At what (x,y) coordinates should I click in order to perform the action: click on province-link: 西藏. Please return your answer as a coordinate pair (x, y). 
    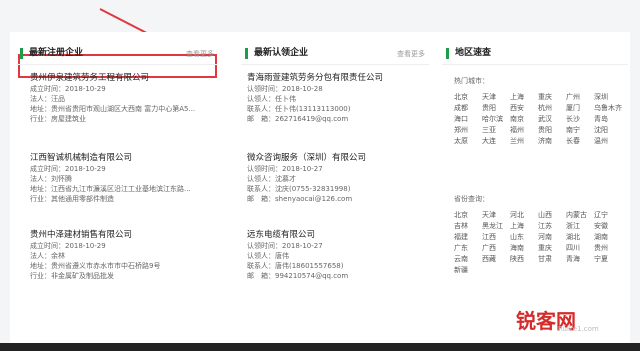
    Looking at the image, I should click on (496, 259).